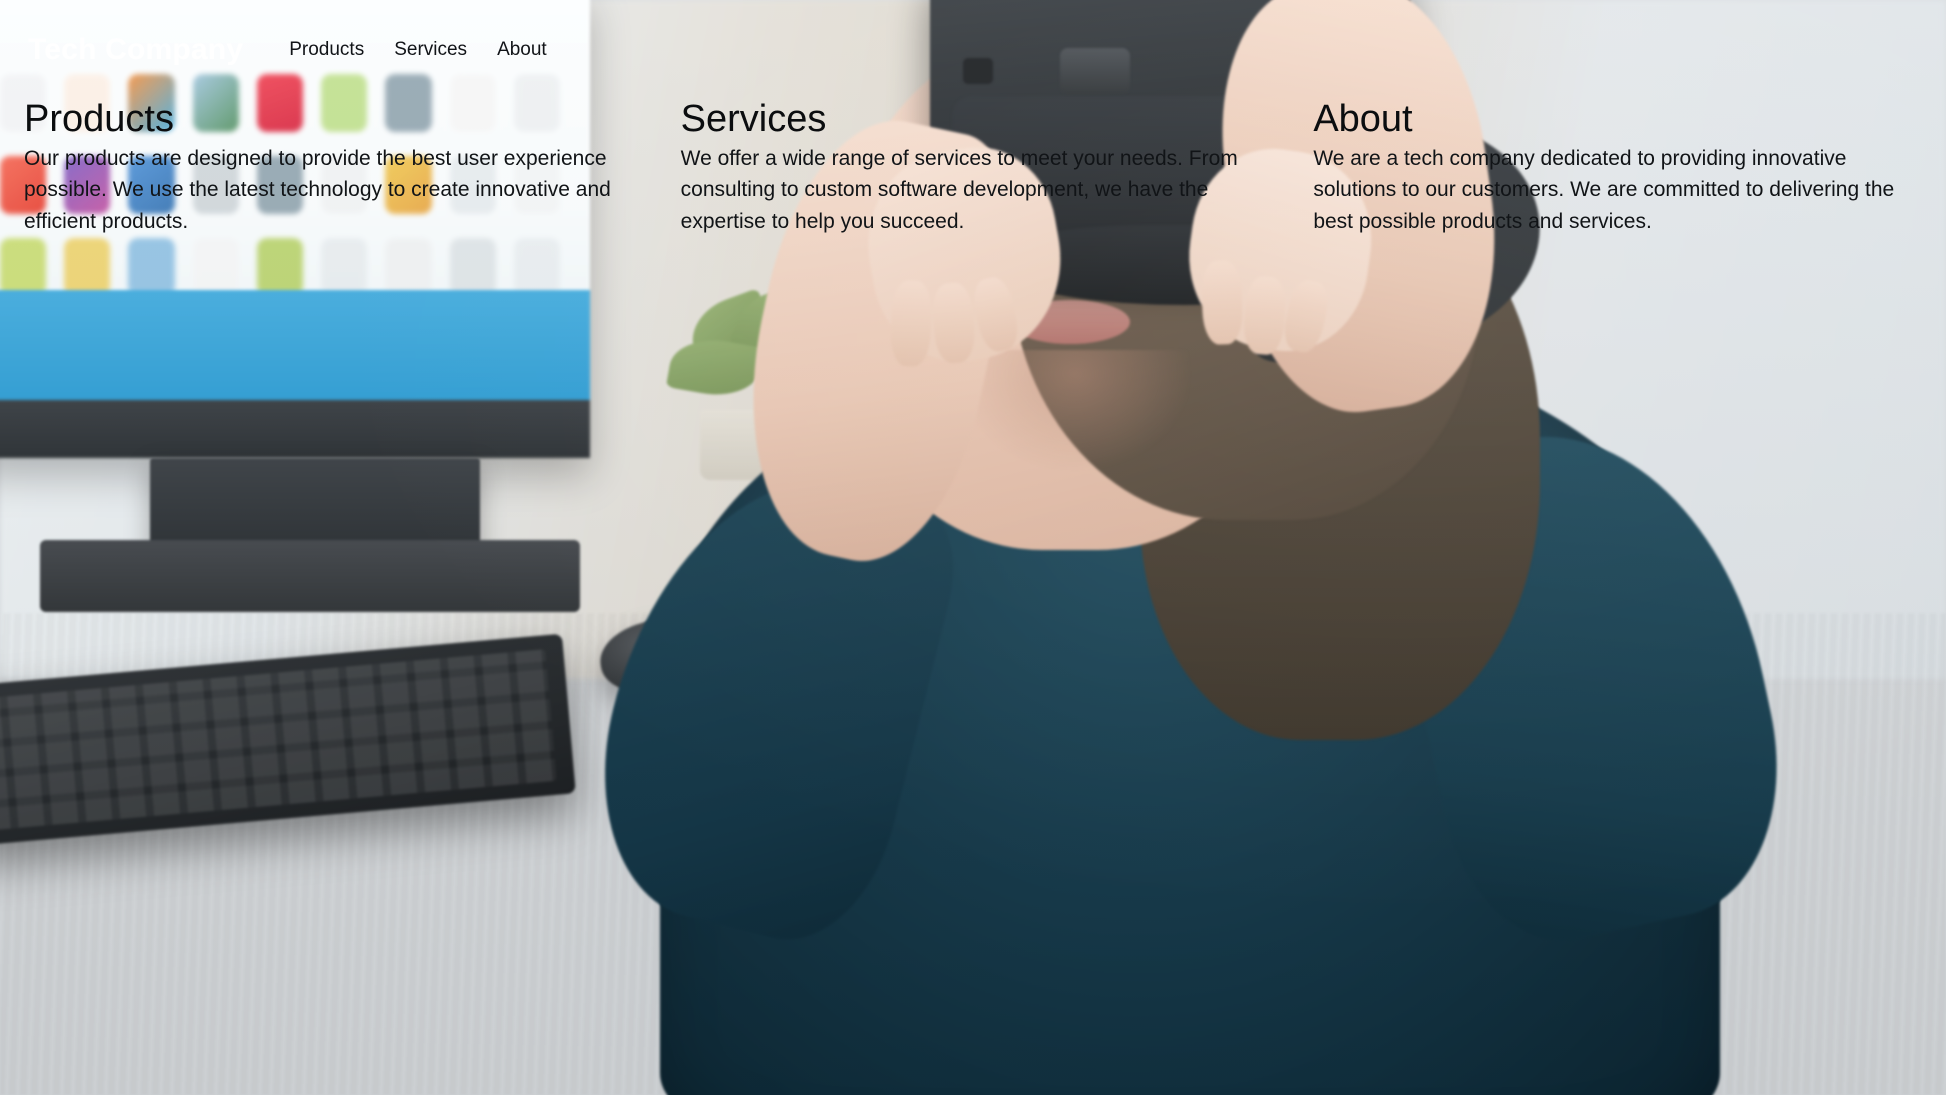  I want to click on column-services-title: Services, so click(753, 119).